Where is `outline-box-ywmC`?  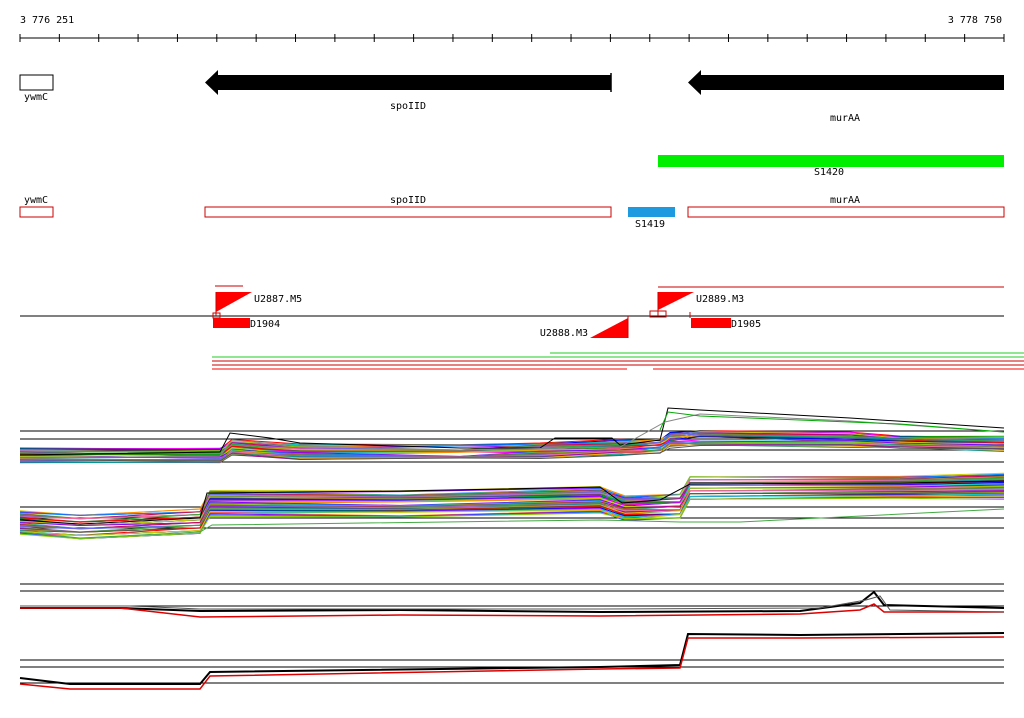
outline-box-ywmC is located at coordinates (36, 212).